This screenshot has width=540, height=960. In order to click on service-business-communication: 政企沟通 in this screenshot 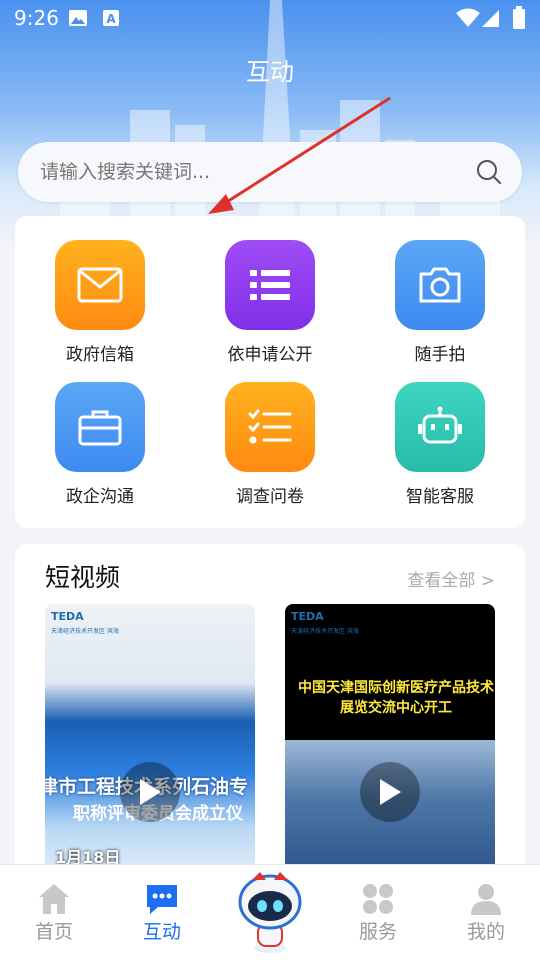, I will do `click(100, 432)`.